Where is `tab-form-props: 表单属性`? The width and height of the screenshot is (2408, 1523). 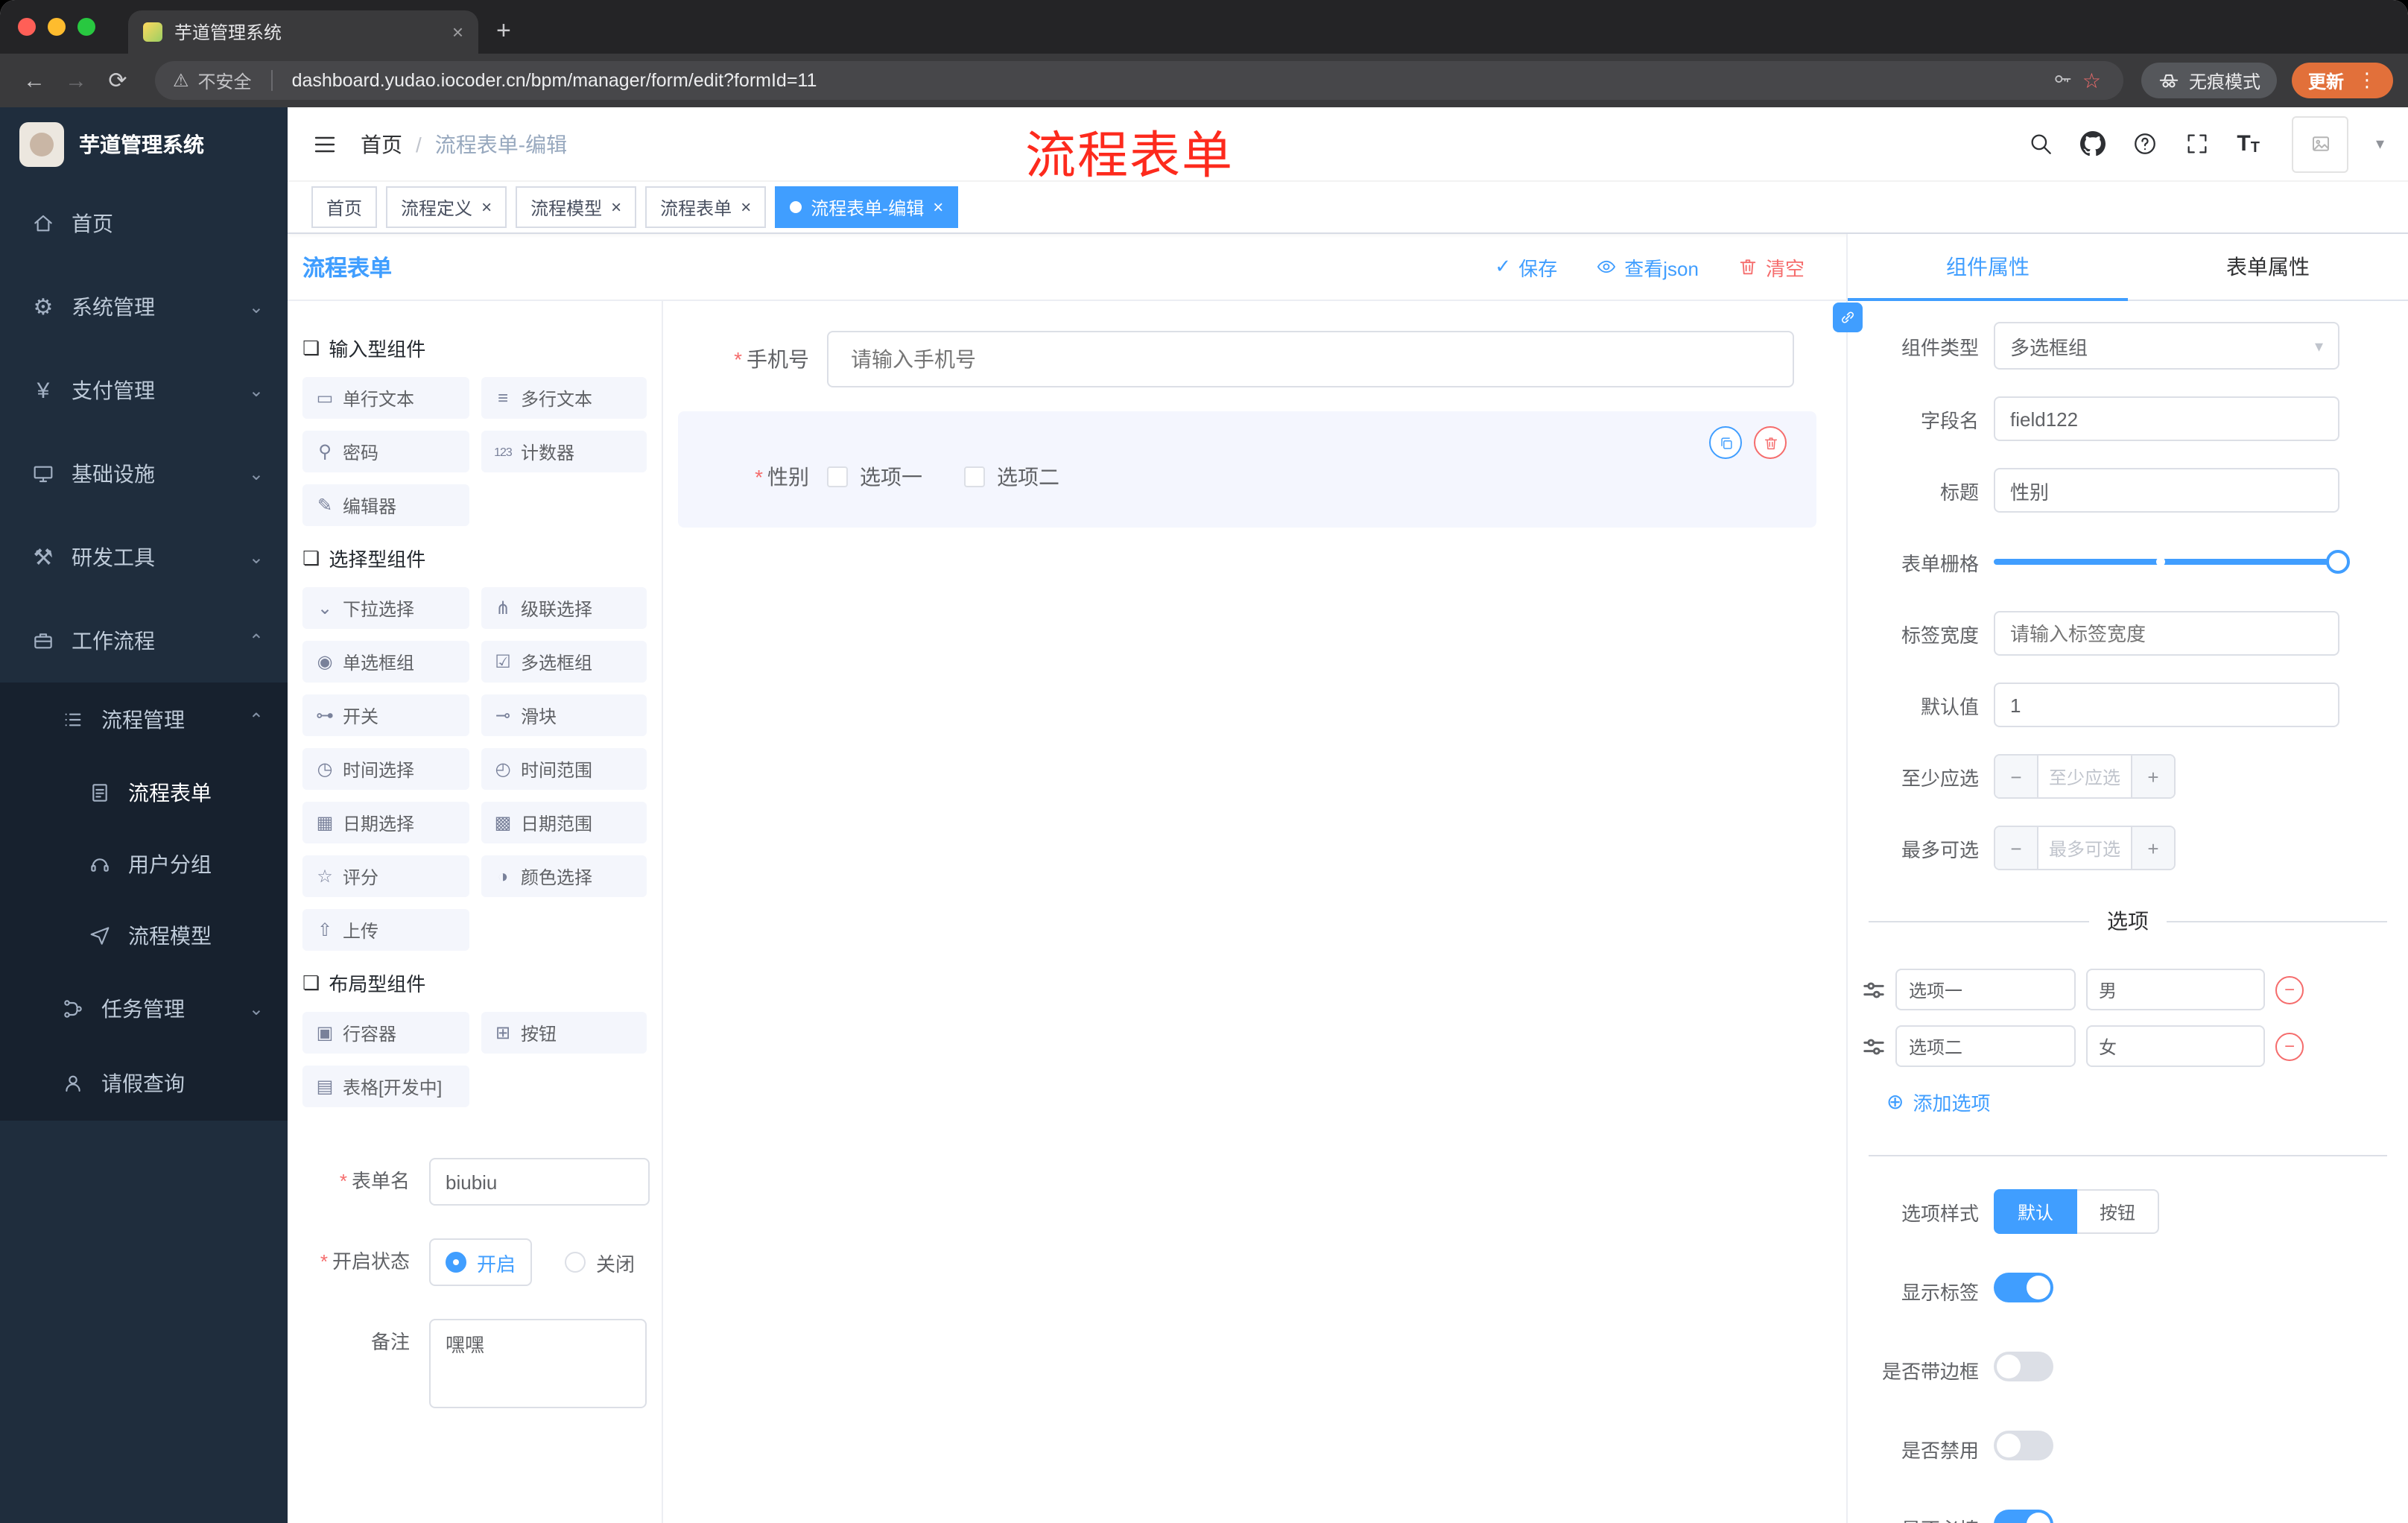 tab-form-props: 表单属性 is located at coordinates (2268, 267).